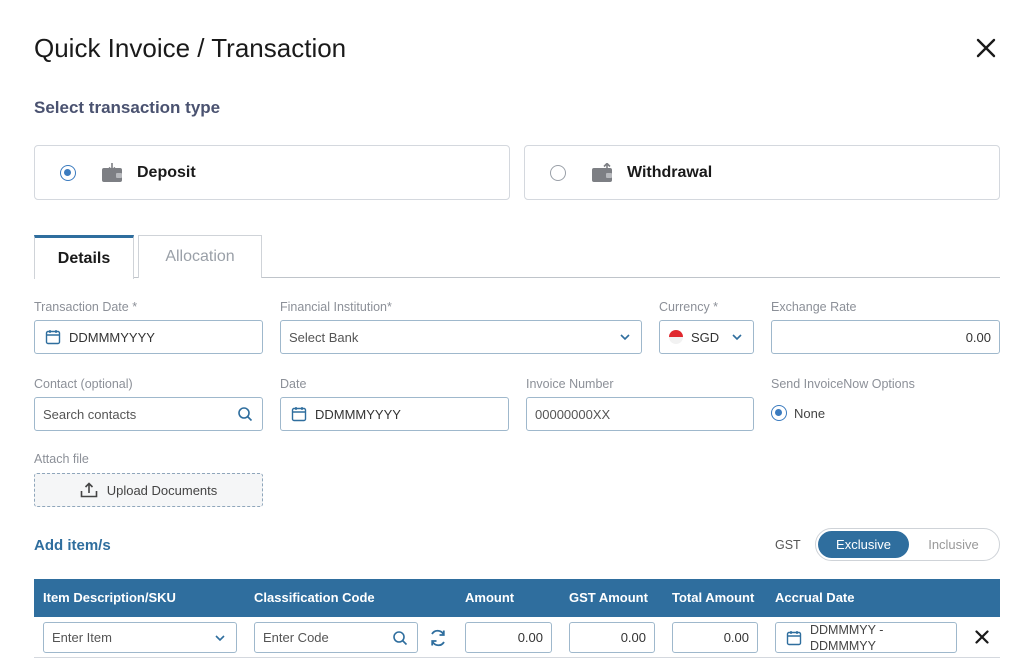 The image size is (1034, 671). What do you see at coordinates (810, 413) in the screenshot?
I see `none-label: None` at bounding box center [810, 413].